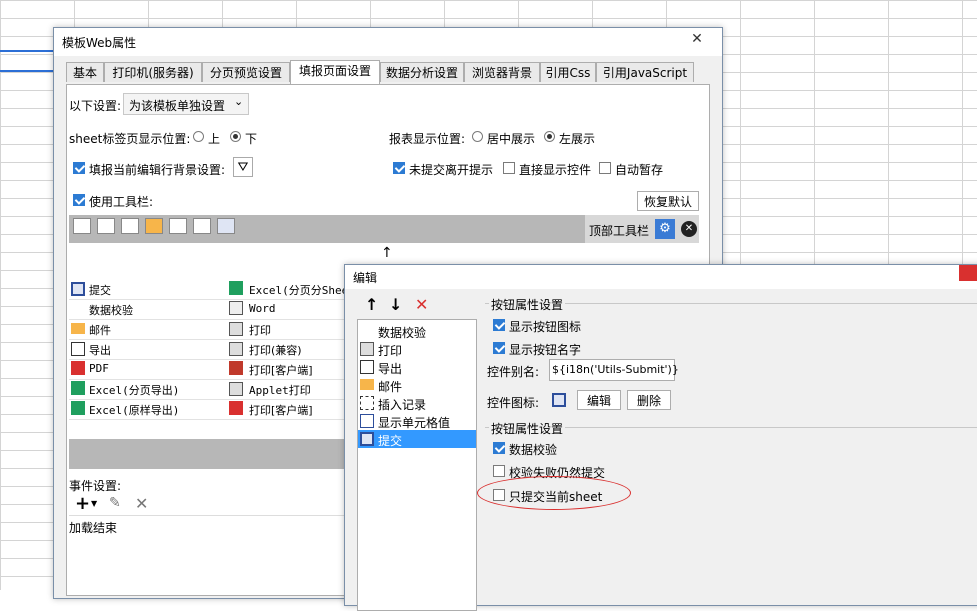 The width and height of the screenshot is (977, 611). I want to click on group2-title: 按钮属性设置, so click(527, 428).